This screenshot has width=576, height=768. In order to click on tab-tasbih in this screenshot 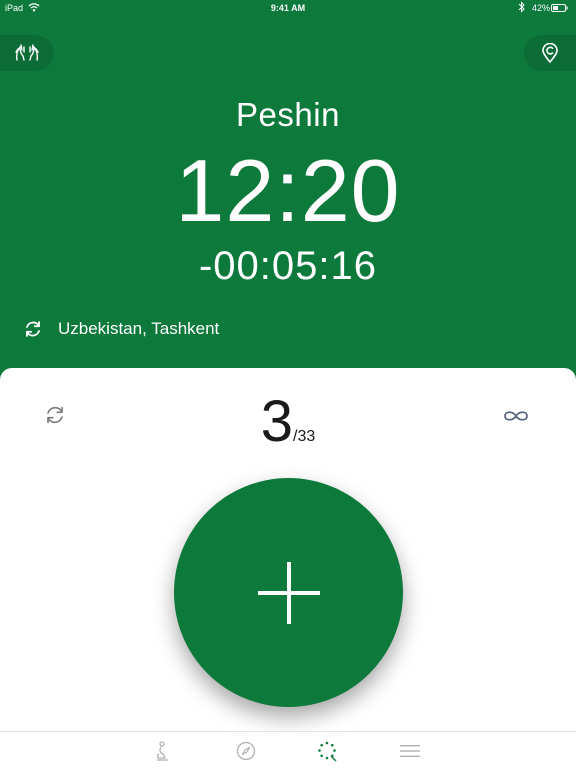, I will do `click(327, 751)`.